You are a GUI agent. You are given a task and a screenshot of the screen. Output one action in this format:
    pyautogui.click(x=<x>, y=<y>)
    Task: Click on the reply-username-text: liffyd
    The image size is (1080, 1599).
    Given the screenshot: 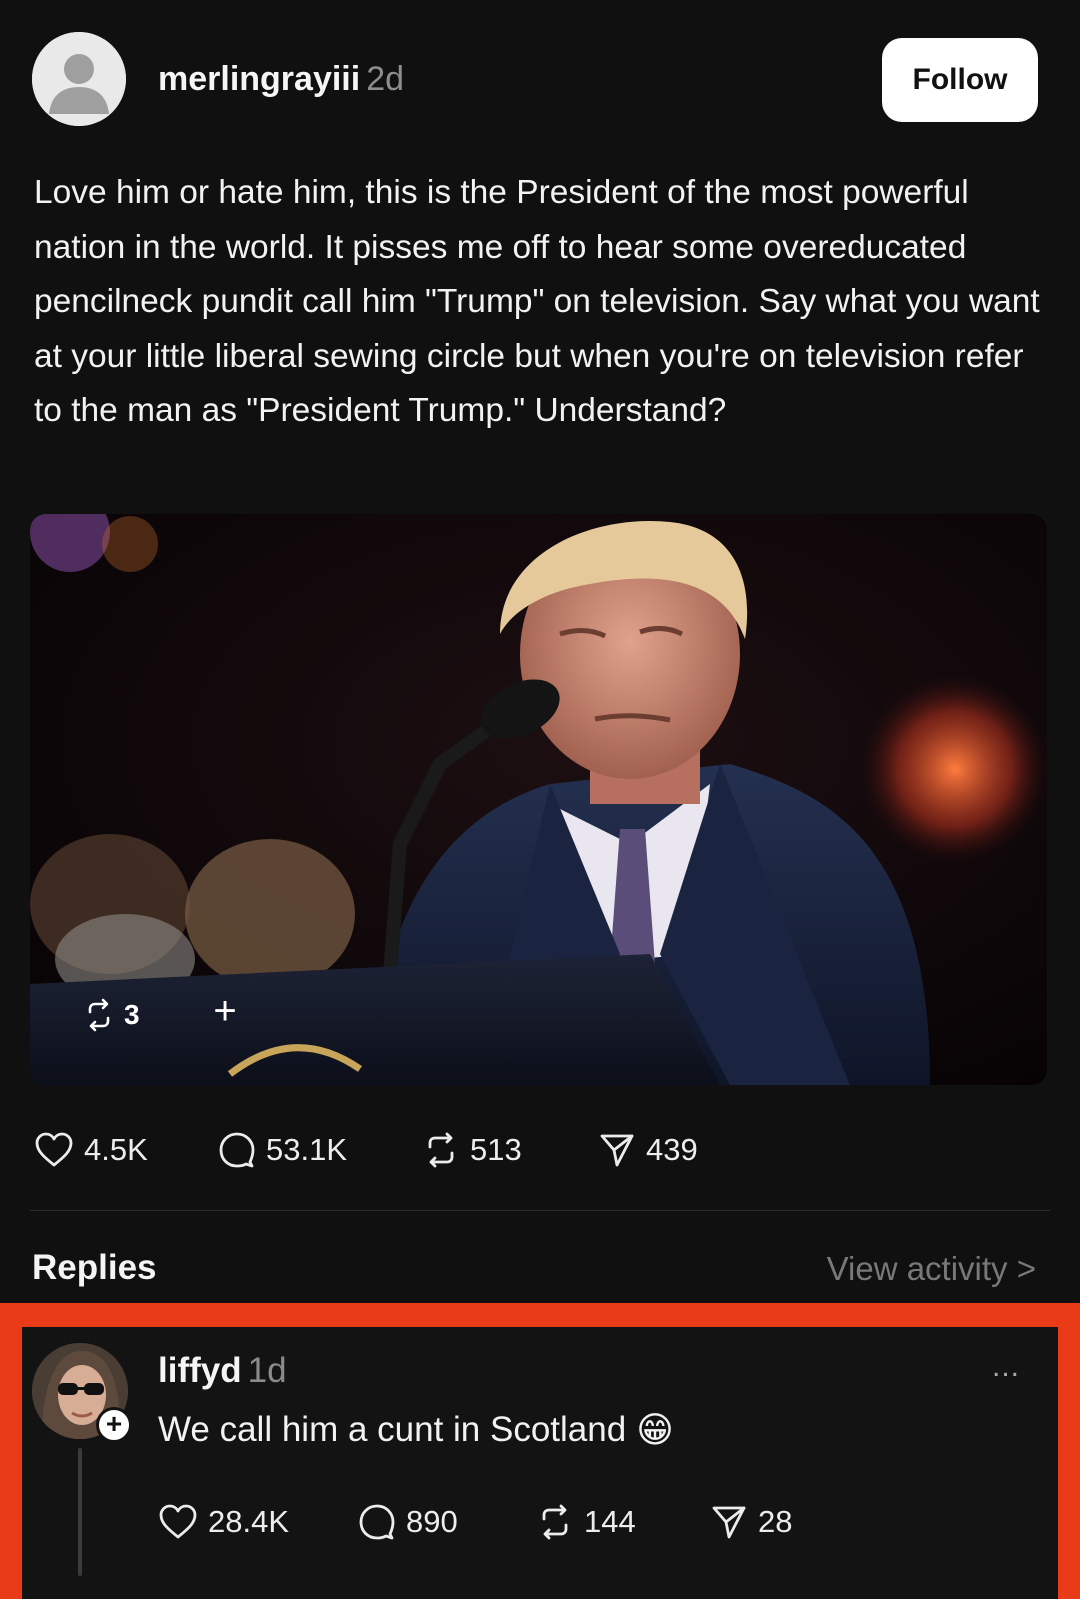 What is the action you would take?
    pyautogui.click(x=200, y=1370)
    